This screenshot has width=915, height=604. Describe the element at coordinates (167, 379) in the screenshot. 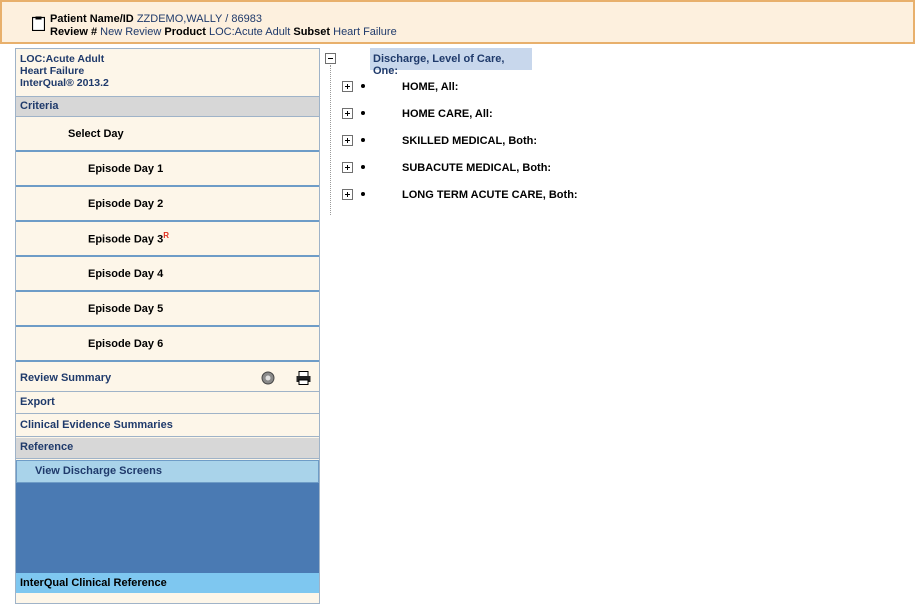

I see `review-summary-item: Review Summary` at that location.